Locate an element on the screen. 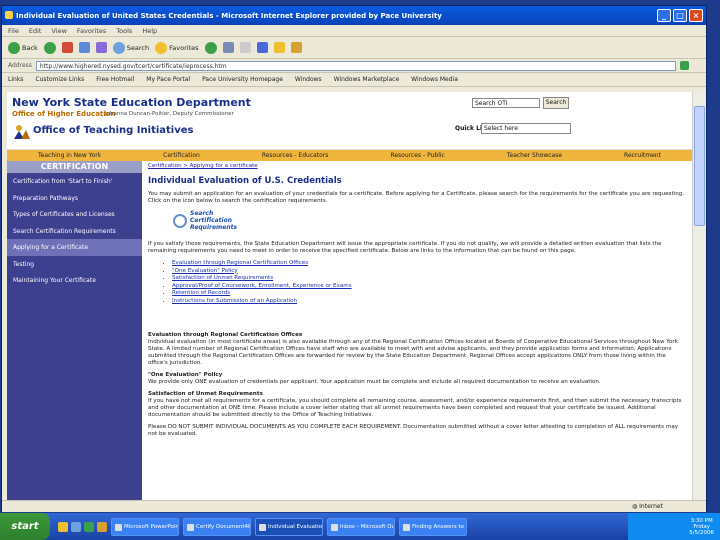 The width and height of the screenshot is (720, 540). sidebar-item-search-requirements: Search Certification Requirements is located at coordinates (74, 231).